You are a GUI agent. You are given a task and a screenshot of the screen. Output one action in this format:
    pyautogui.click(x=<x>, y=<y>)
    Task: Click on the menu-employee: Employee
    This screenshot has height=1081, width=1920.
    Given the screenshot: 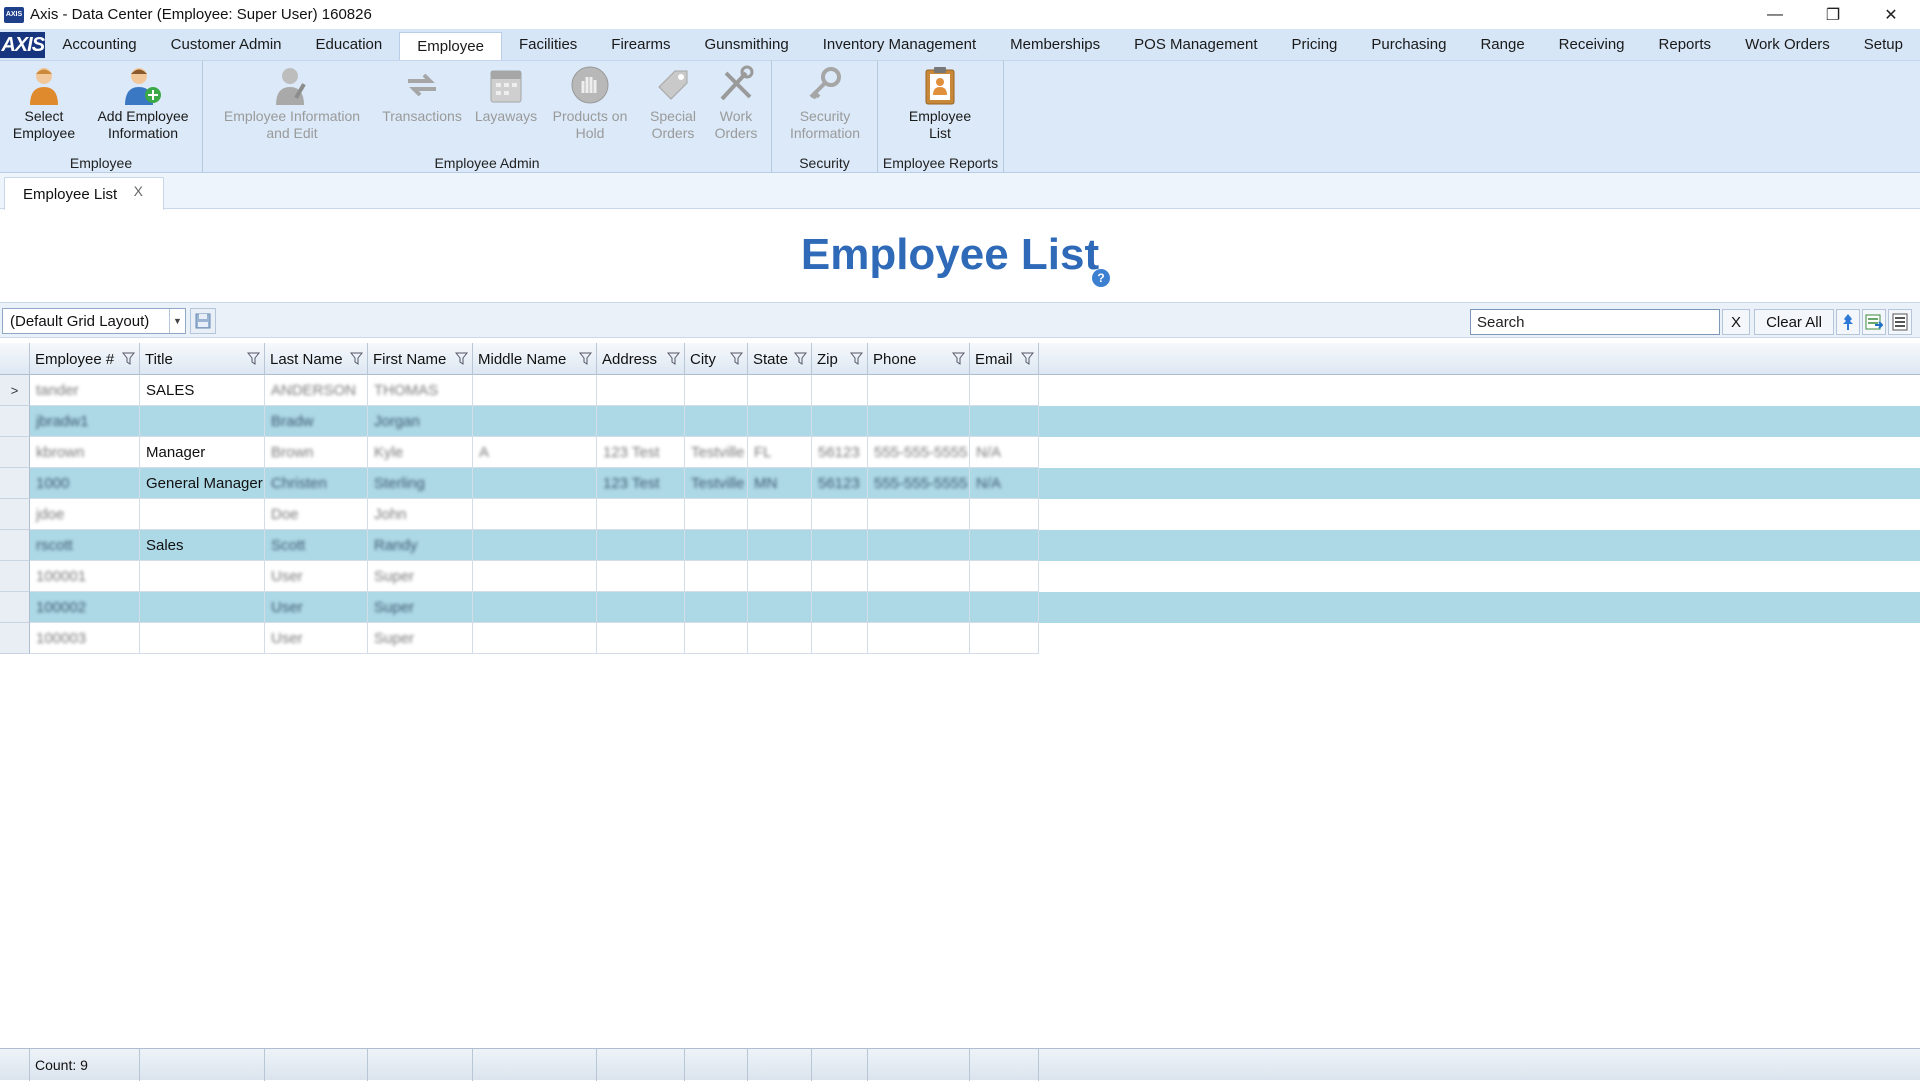 What is the action you would take?
    pyautogui.click(x=450, y=46)
    